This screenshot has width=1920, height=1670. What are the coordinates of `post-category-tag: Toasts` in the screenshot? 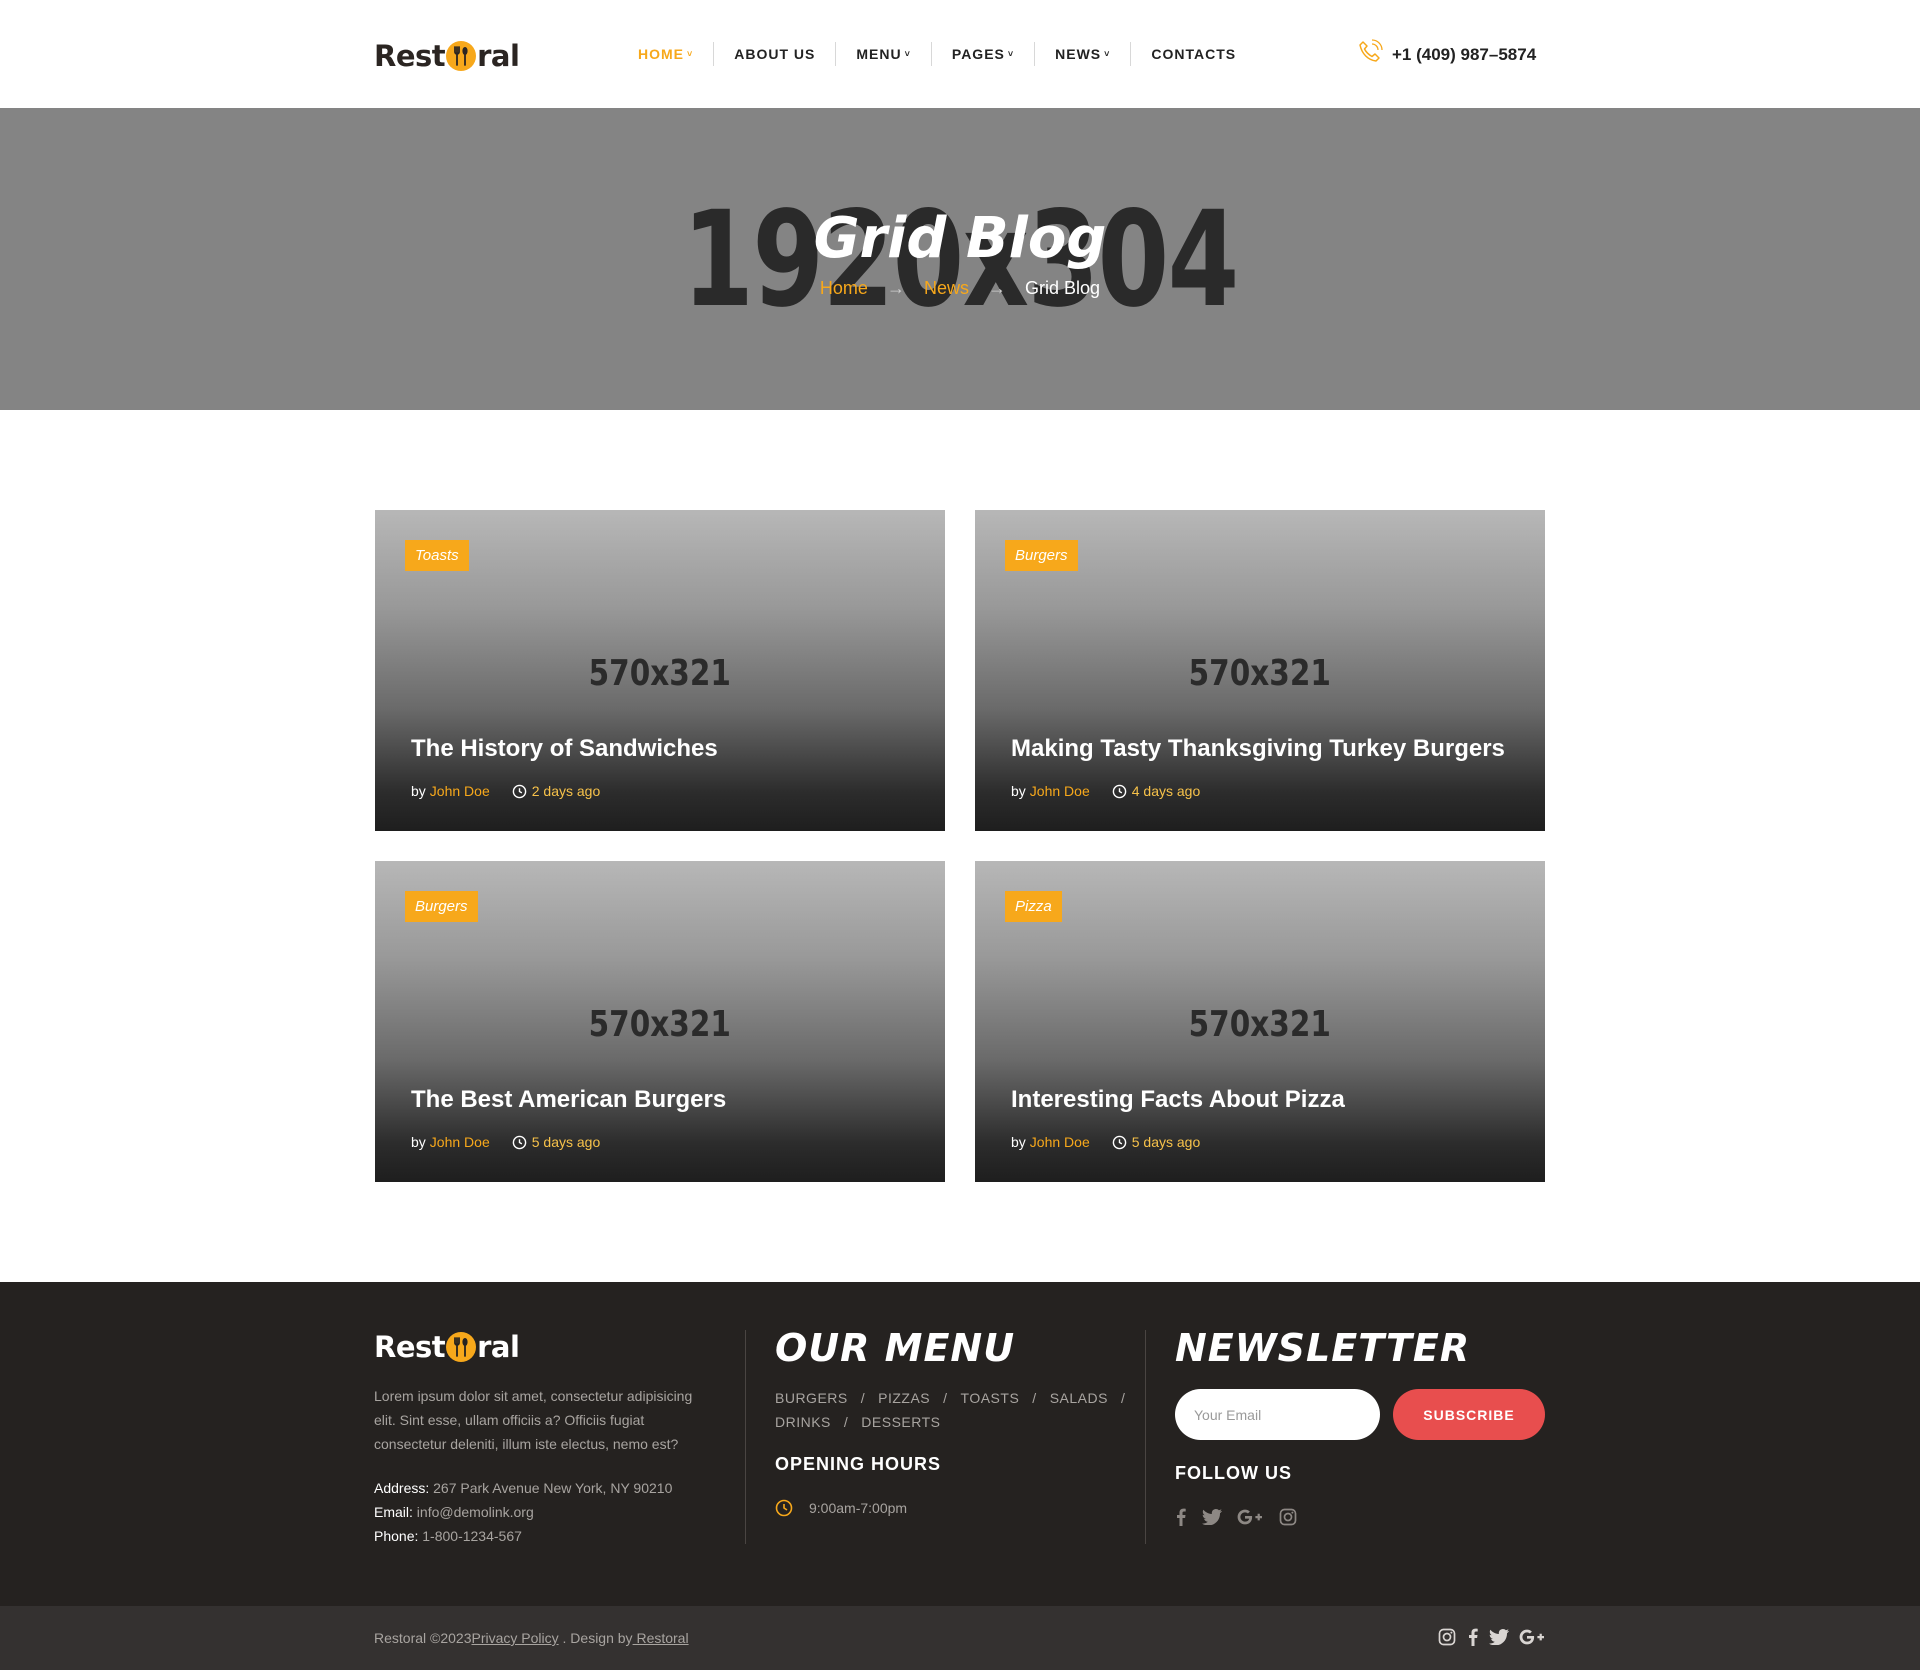 It's located at (437, 555).